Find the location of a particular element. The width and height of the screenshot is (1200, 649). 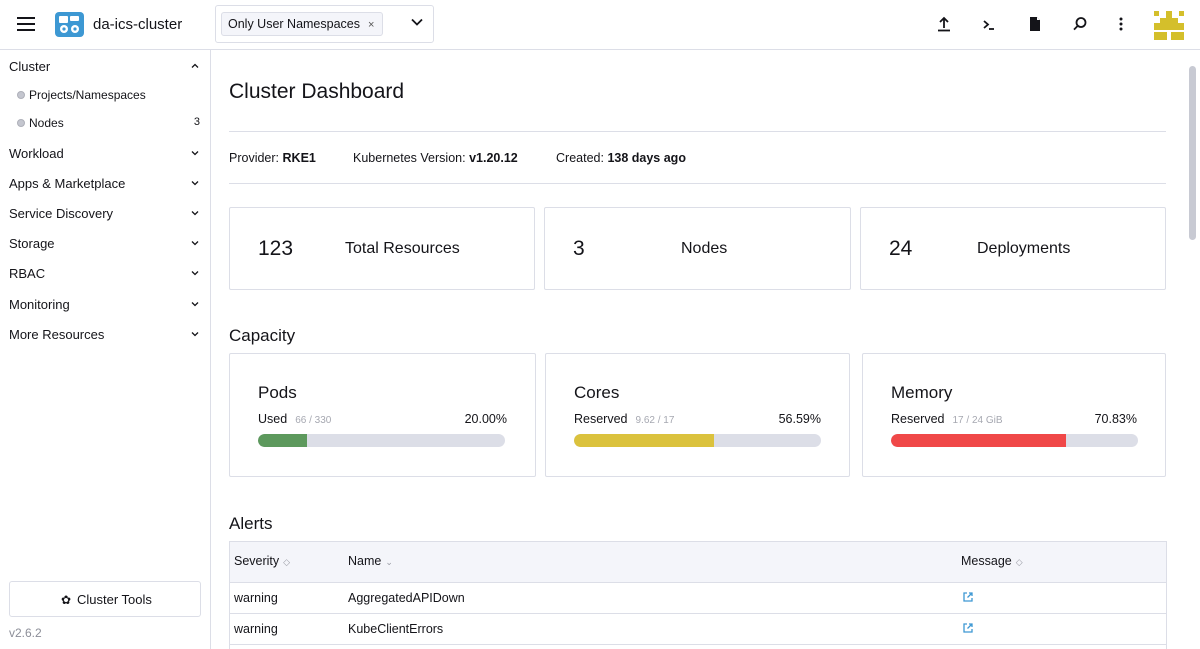

k8s-version-label: Kubernetes Version: is located at coordinates (409, 158).